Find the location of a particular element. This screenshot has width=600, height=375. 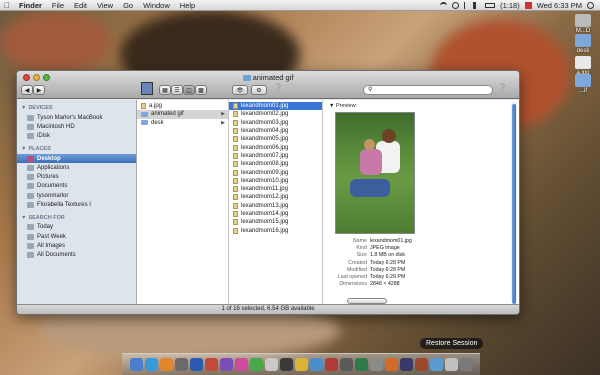

menu-go: Go is located at coordinates (128, 5).